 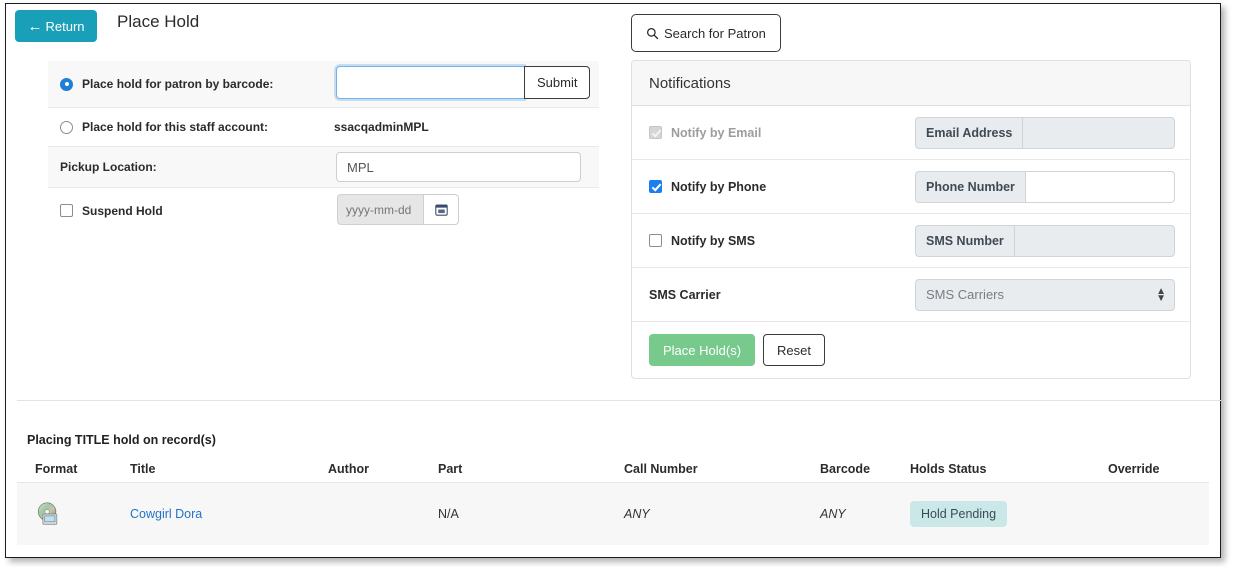 I want to click on suspend-hold-label: Suspend Hold, so click(x=122, y=210).